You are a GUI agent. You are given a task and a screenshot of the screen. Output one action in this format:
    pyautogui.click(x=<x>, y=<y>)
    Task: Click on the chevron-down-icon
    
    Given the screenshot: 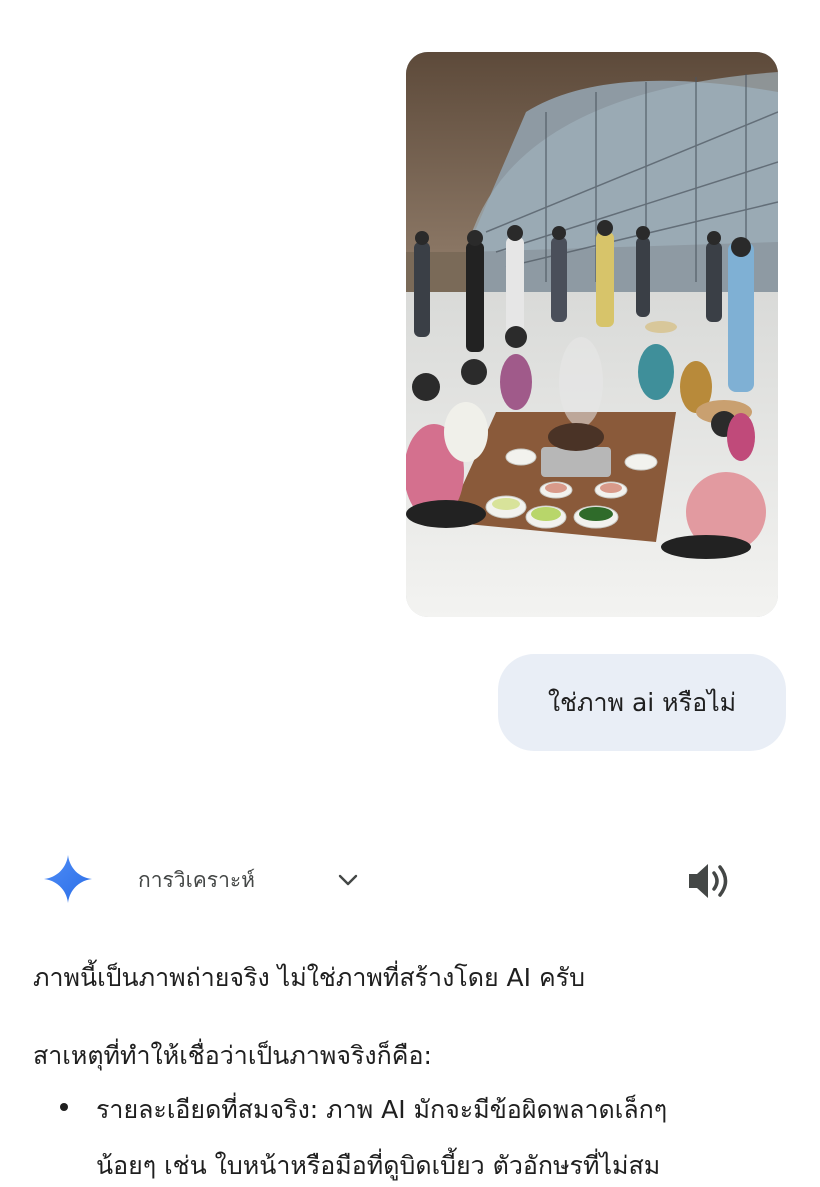 What is the action you would take?
    pyautogui.click(x=348, y=880)
    